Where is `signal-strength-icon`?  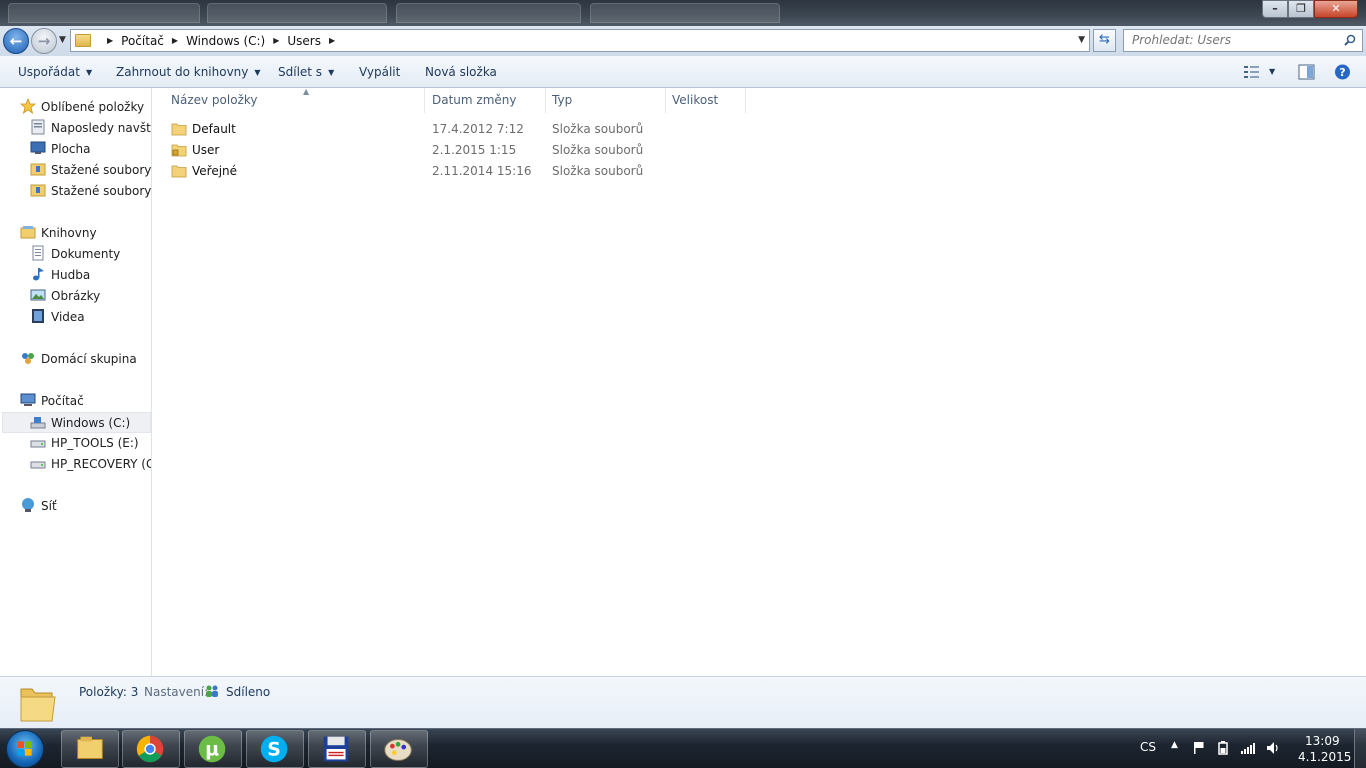 signal-strength-icon is located at coordinates (1248, 748).